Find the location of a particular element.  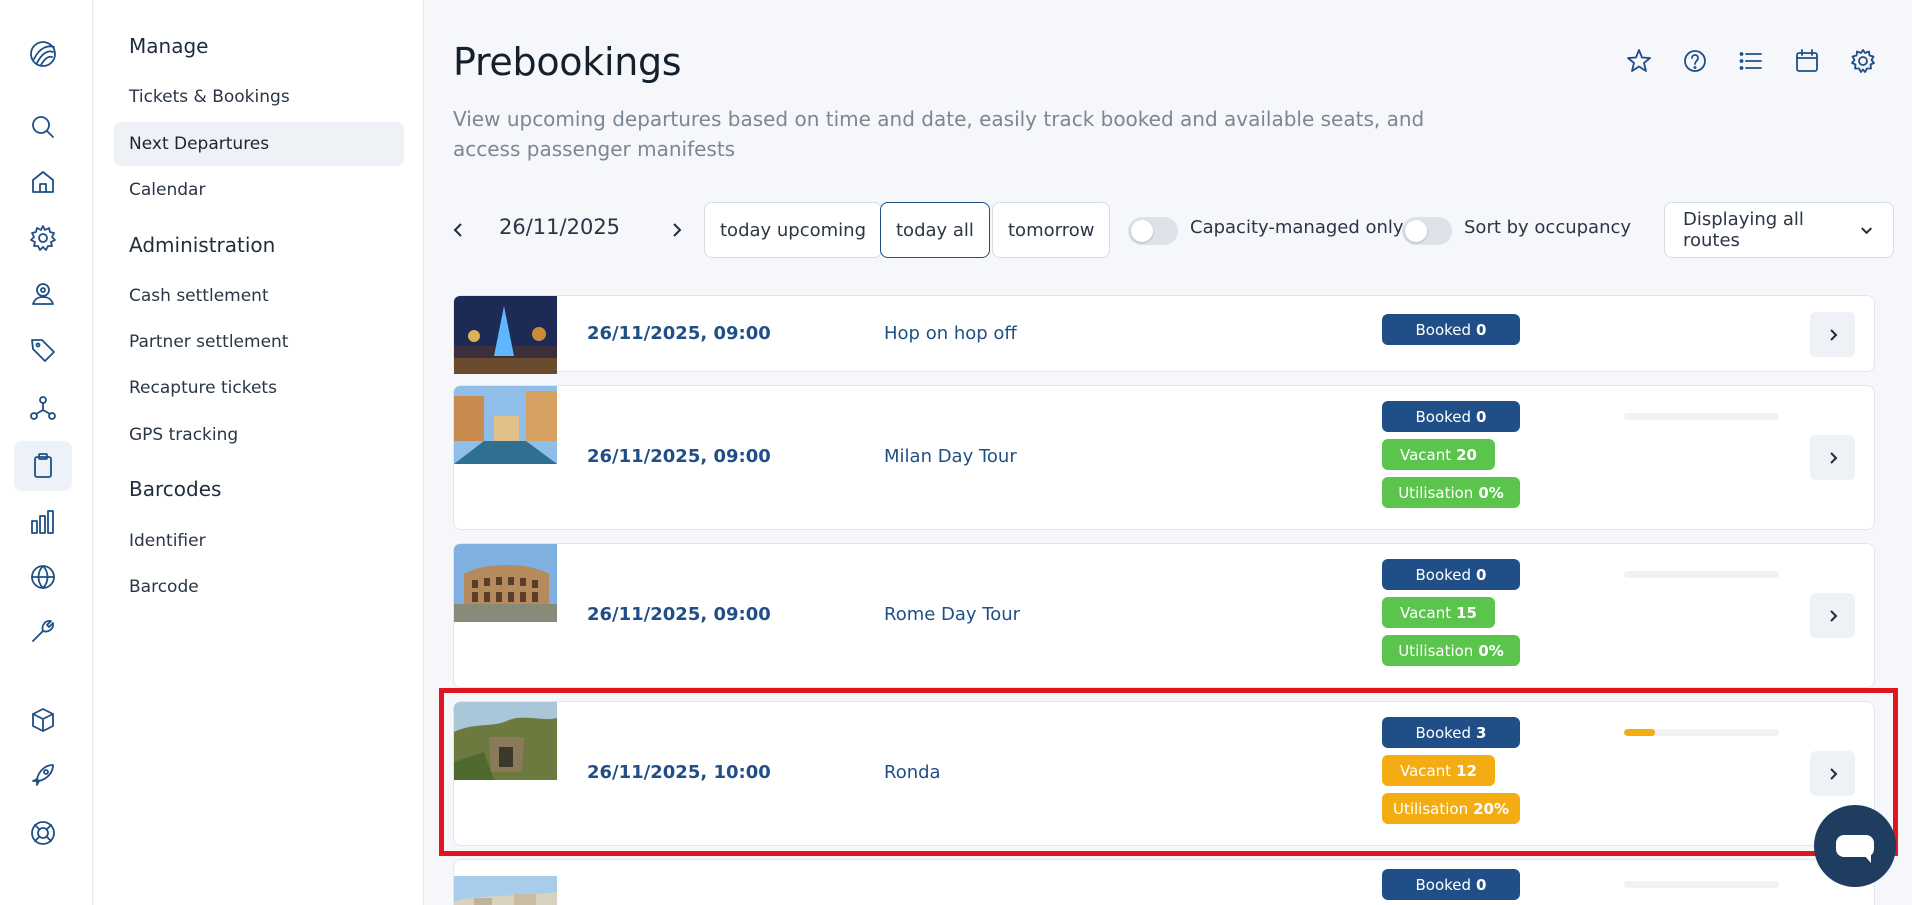

sidebar-item-tickets-bookings: Tickets & Bookings is located at coordinates (259, 97).